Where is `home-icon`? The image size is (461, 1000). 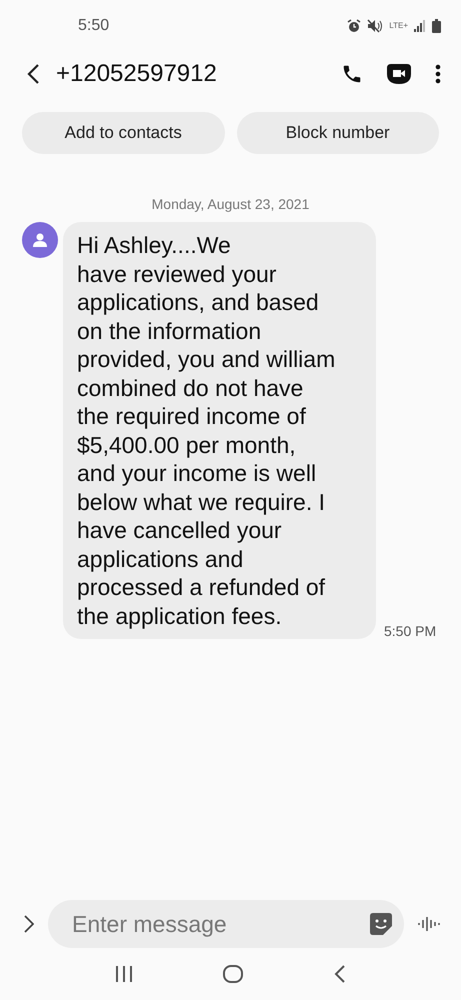 home-icon is located at coordinates (233, 974).